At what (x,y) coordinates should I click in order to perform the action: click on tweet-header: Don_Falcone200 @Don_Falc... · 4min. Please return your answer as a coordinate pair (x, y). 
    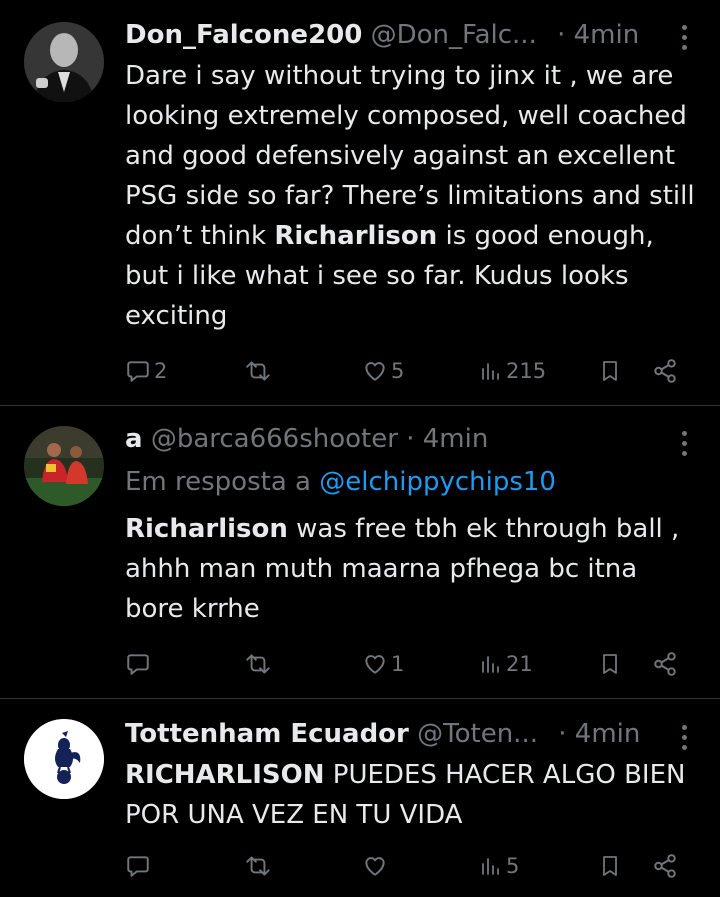
    Looking at the image, I should click on (402, 35).